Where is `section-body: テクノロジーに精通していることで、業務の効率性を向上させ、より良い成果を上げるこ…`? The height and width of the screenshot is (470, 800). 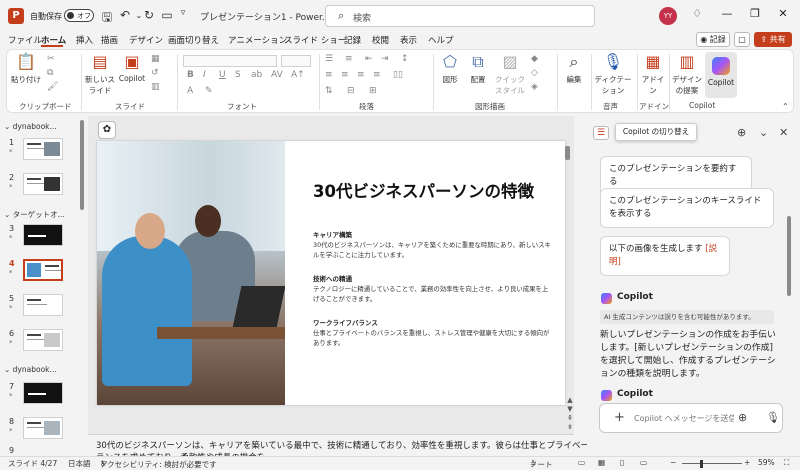 section-body: テクノロジーに精通していることで、業務の効率性を向上させ、より良い成果を上げるこ… is located at coordinates (433, 294).